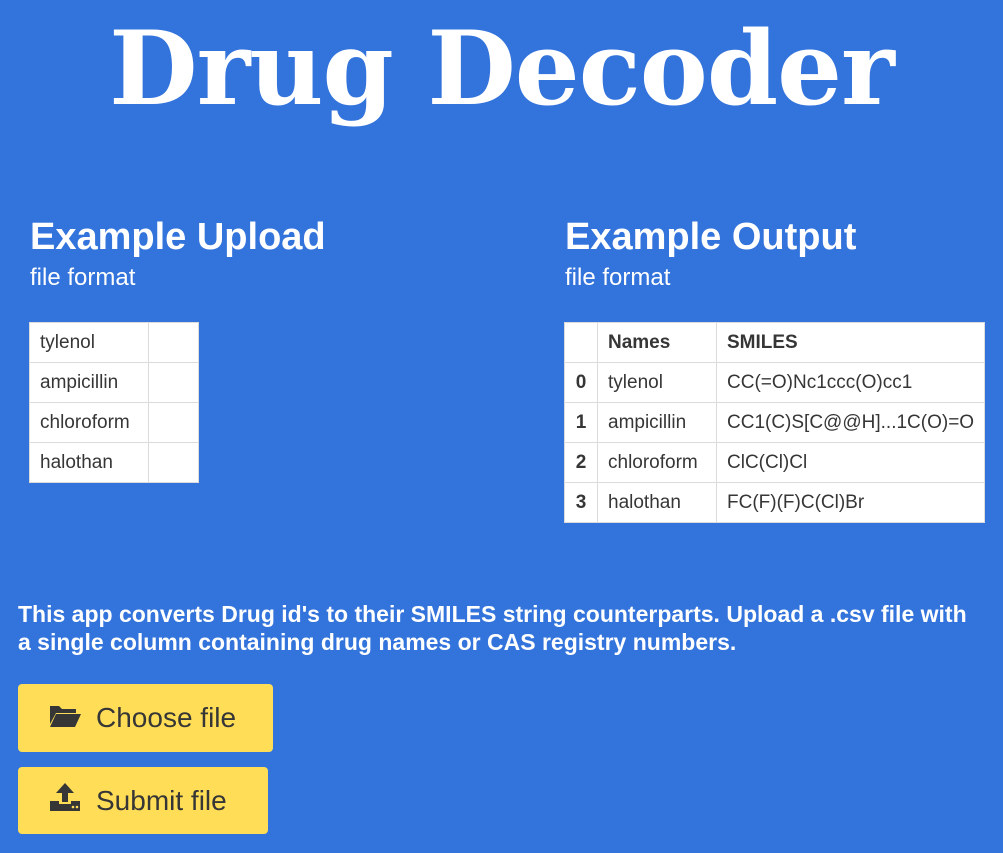  I want to click on choose-file-label: Choose file, so click(166, 717).